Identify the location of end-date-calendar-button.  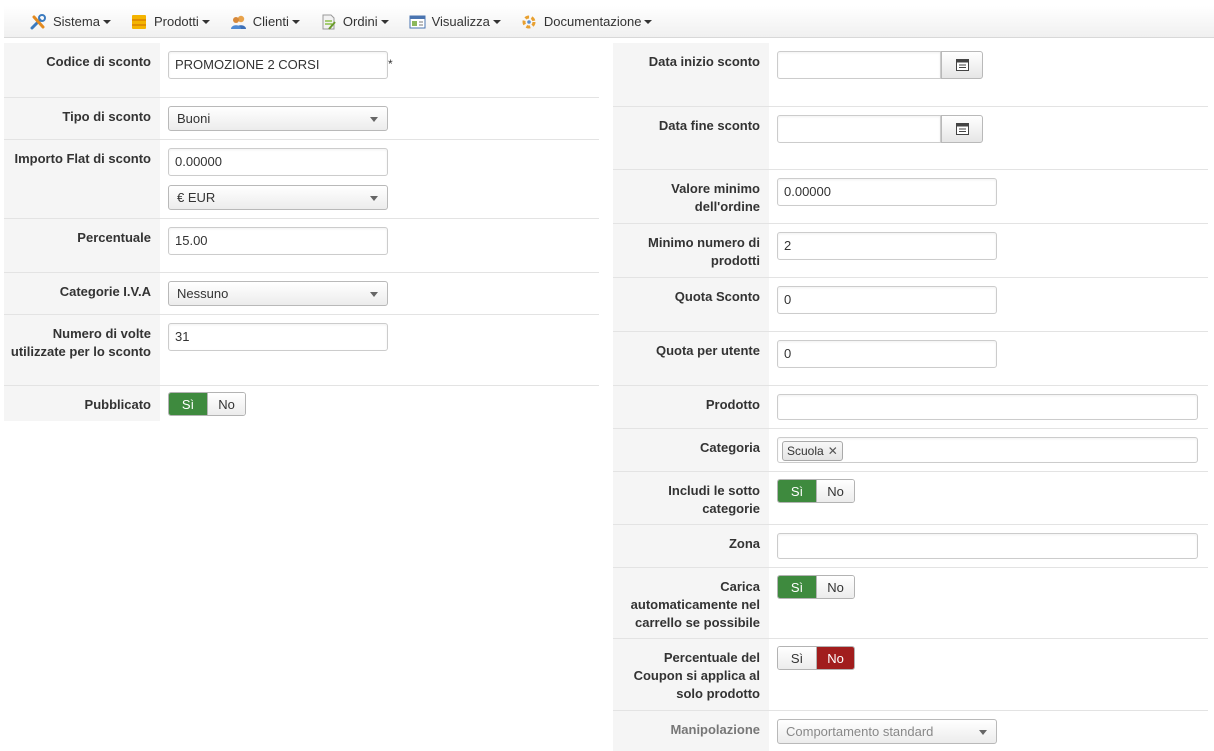
(962, 129).